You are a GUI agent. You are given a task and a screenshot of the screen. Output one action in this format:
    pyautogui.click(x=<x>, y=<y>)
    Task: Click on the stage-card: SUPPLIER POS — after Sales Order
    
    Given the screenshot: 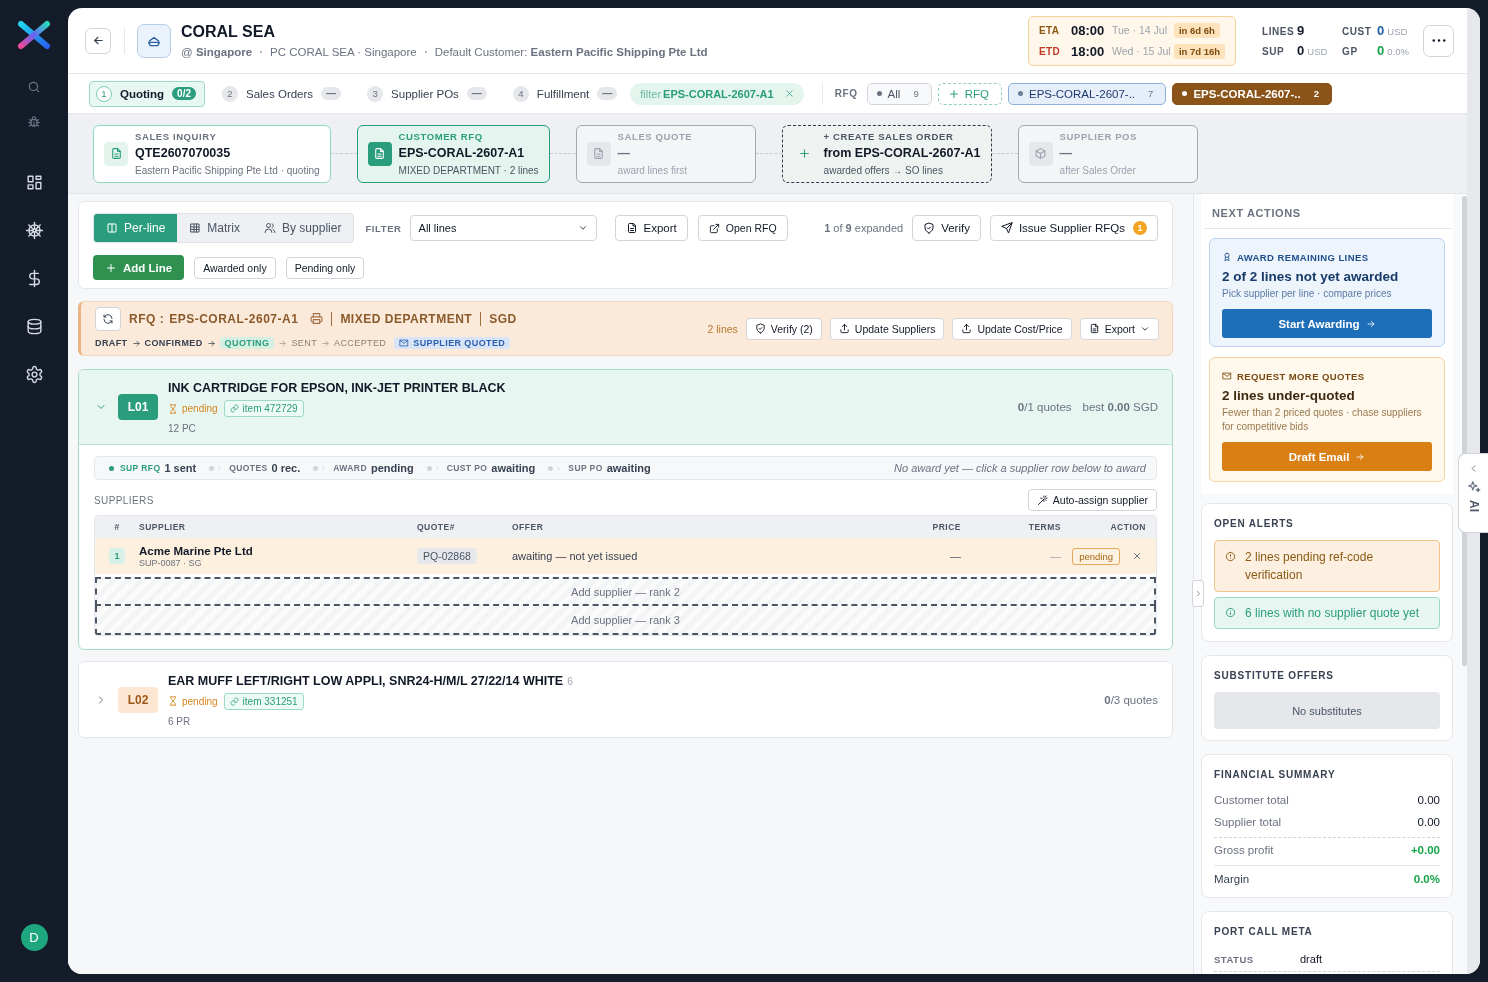 What is the action you would take?
    pyautogui.click(x=1107, y=153)
    